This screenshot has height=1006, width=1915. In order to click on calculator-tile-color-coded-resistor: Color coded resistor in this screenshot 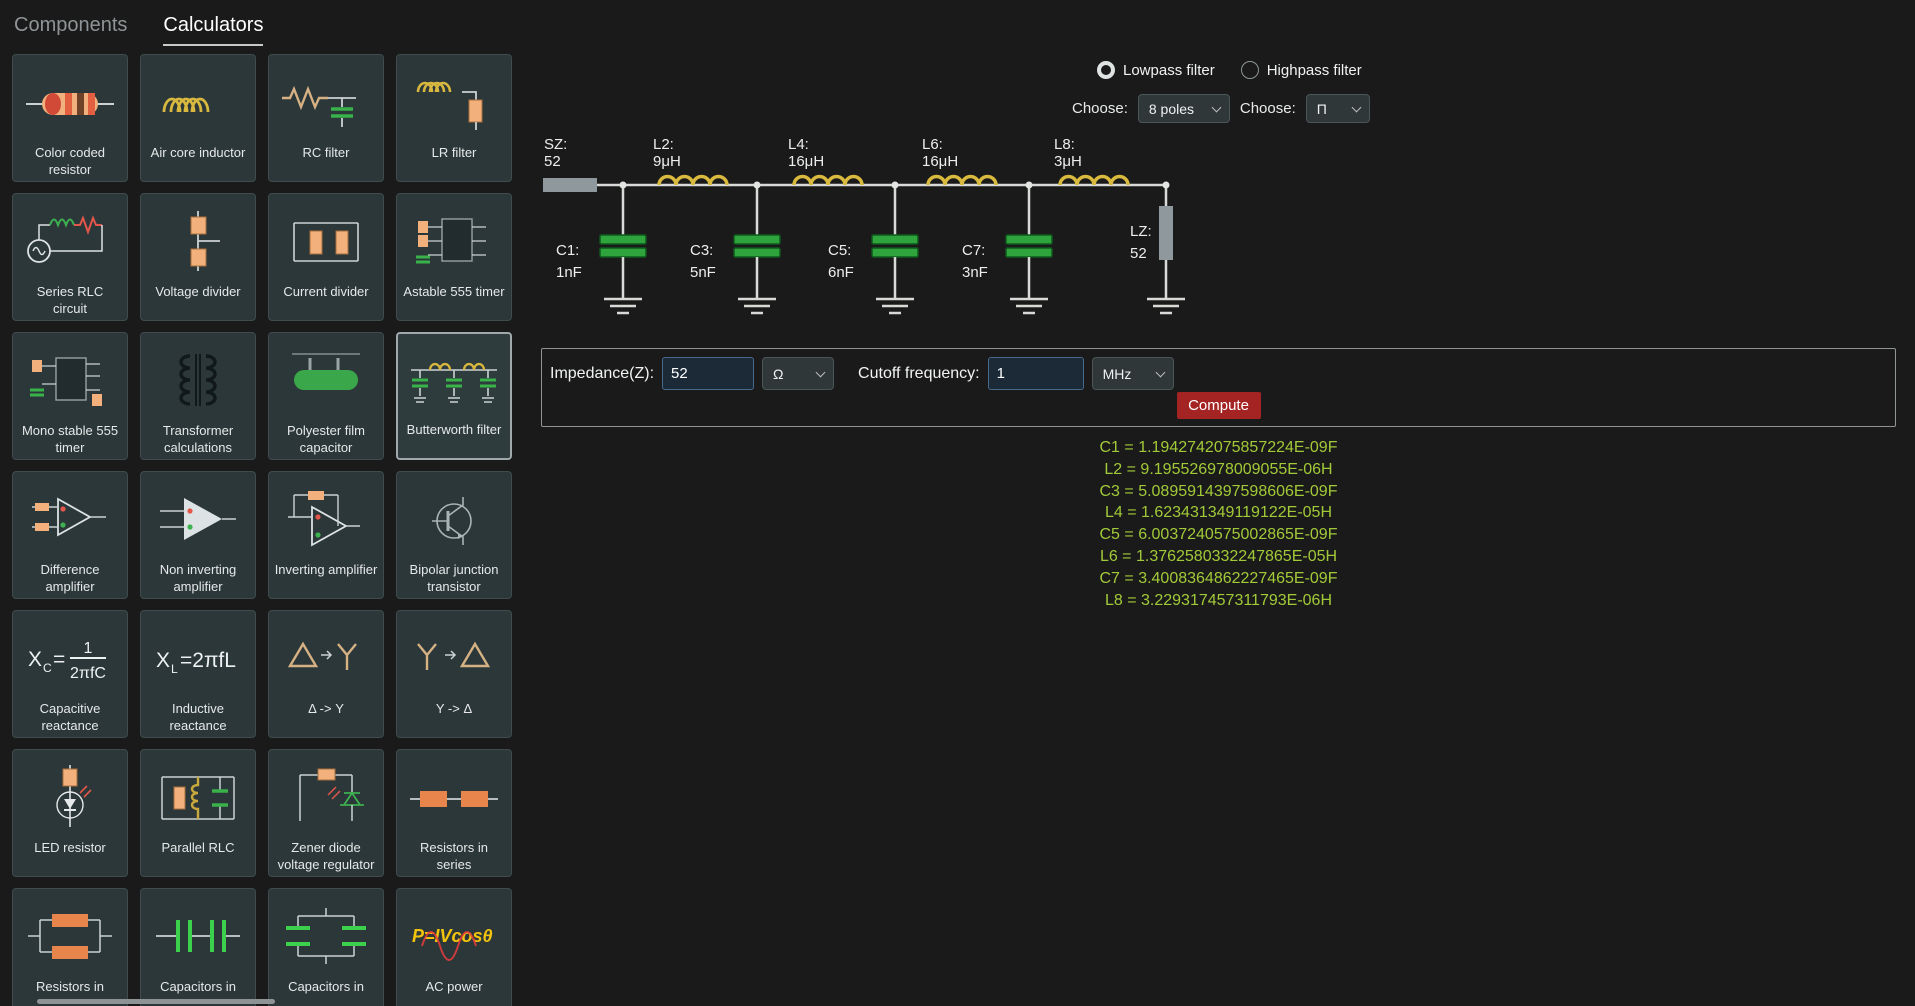, I will do `click(70, 118)`.